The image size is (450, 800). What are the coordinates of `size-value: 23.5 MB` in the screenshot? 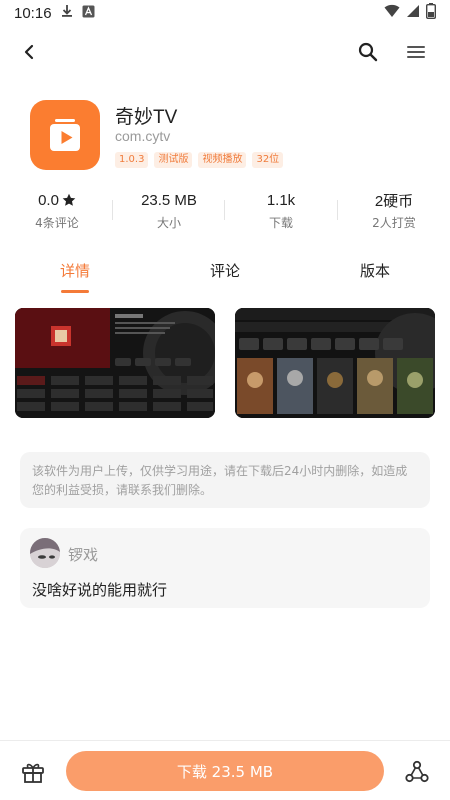 It's located at (169, 200).